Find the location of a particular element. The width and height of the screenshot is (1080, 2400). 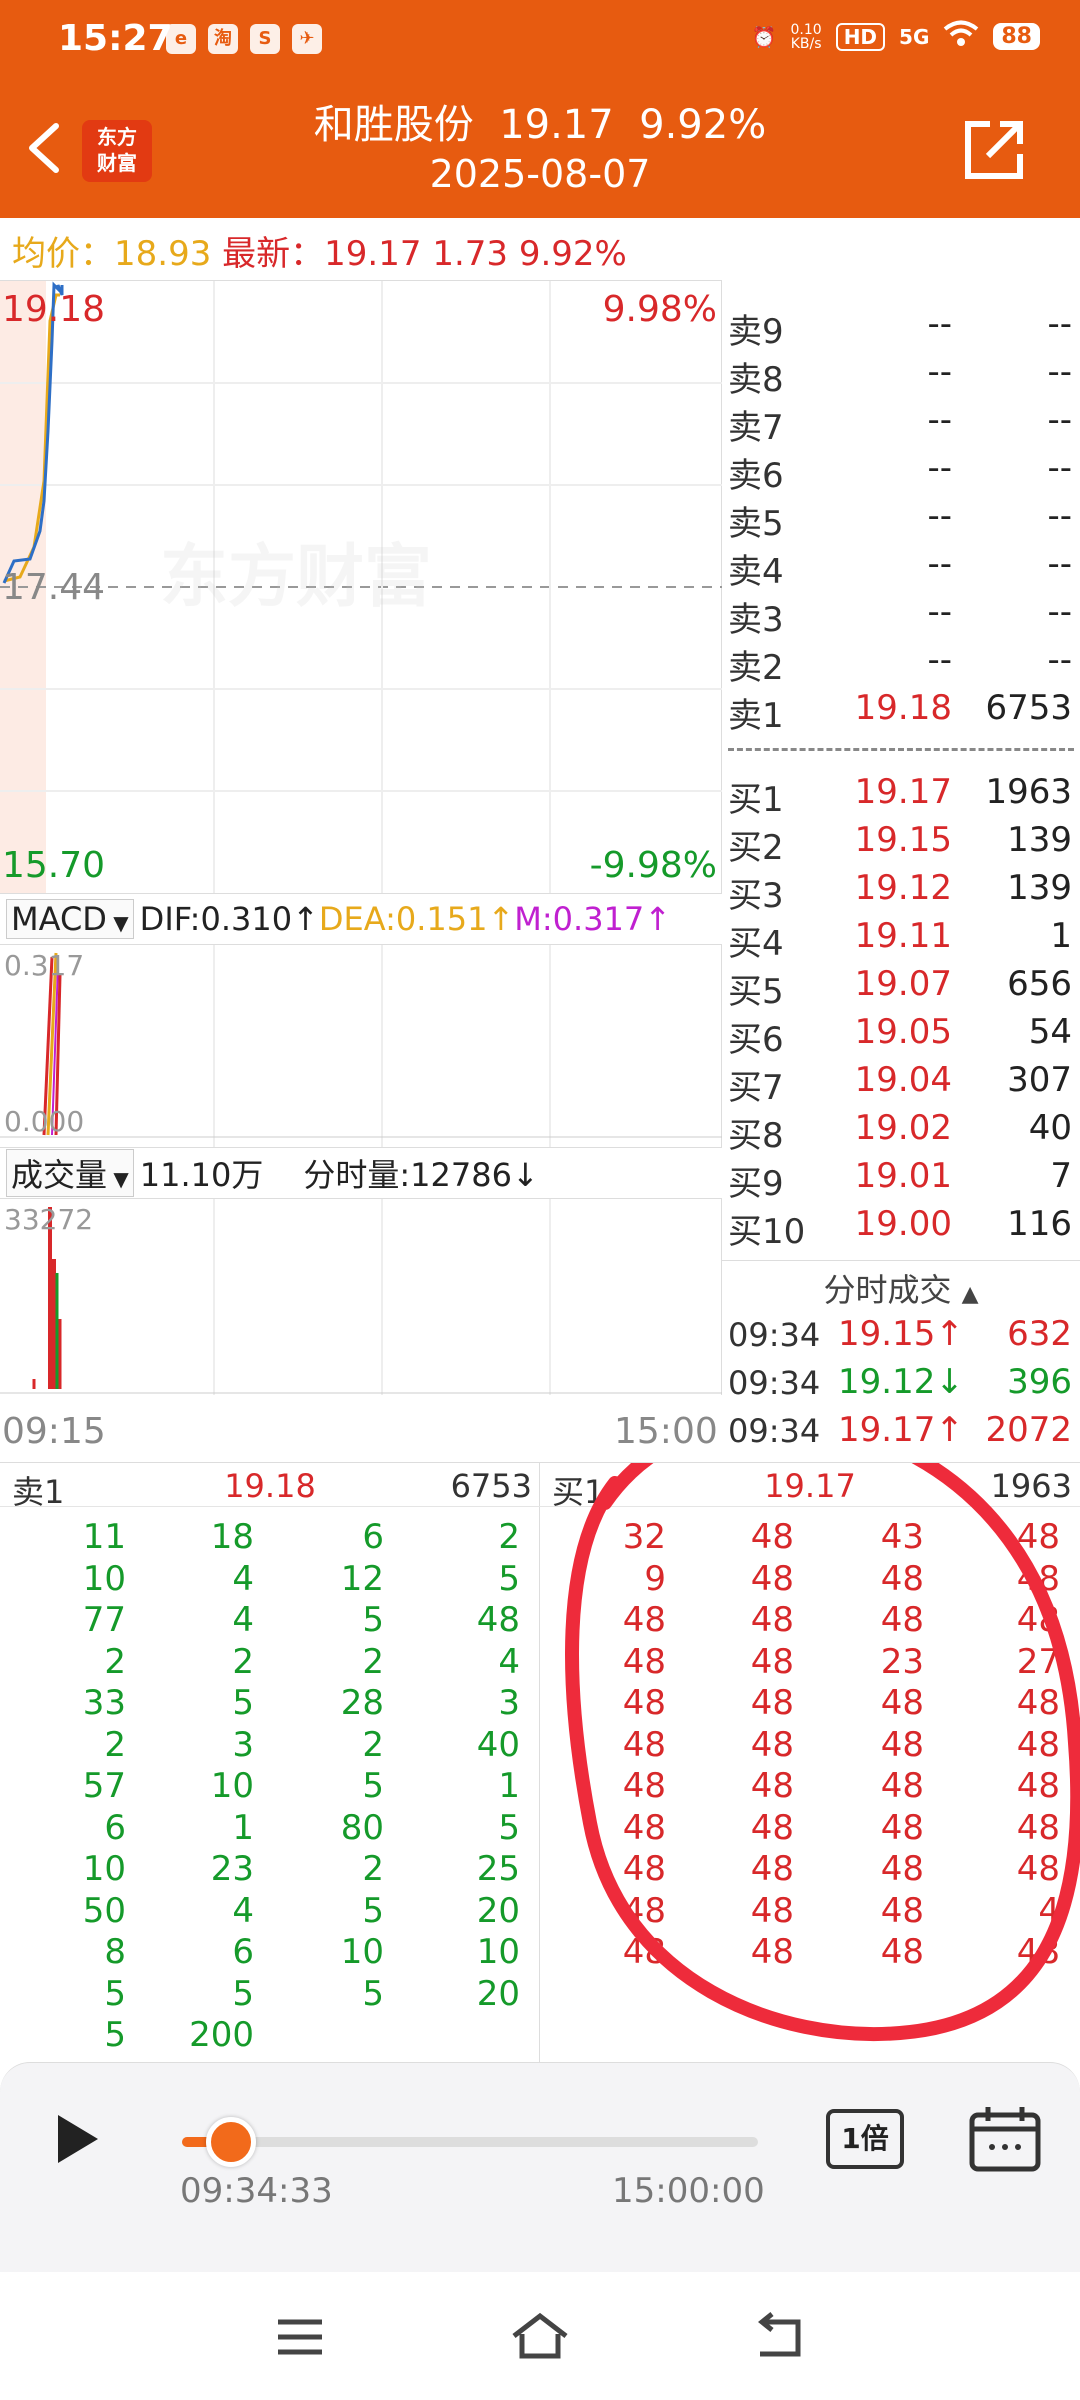

ask-name: 卖2 is located at coordinates (756, 668).